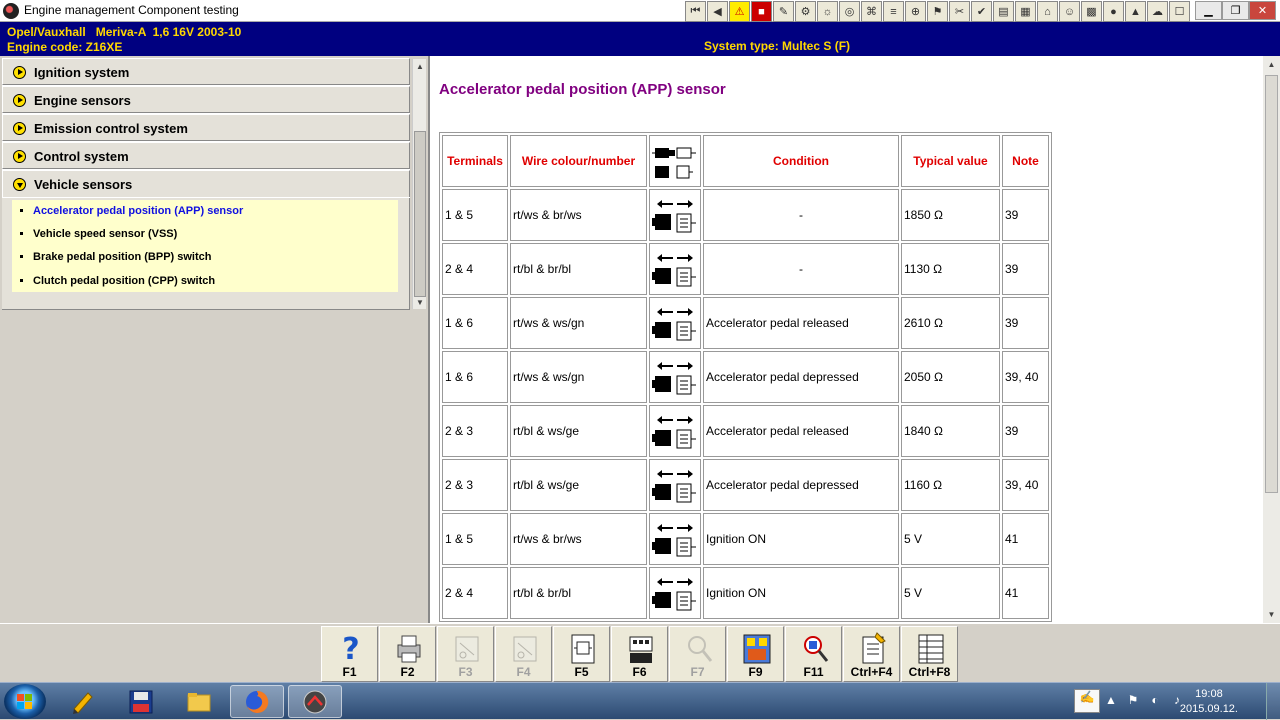 This screenshot has height=720, width=1280. I want to click on table-row: 2 & 4 rt/bl & br/bl Ignition ON 5 V 41, so click(745, 593).